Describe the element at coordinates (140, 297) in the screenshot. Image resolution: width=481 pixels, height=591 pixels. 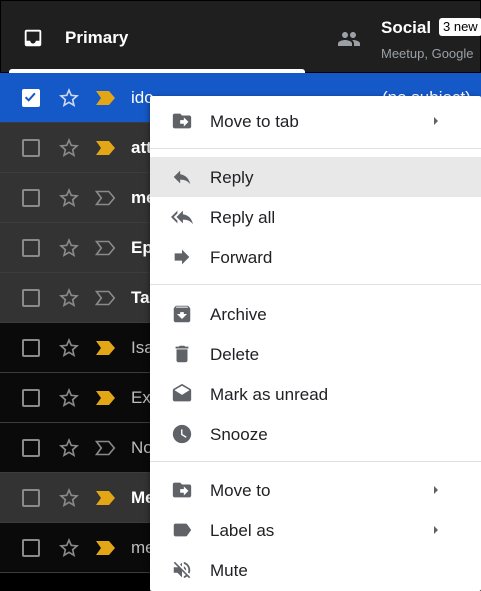
I see `sender-name: Ta` at that location.